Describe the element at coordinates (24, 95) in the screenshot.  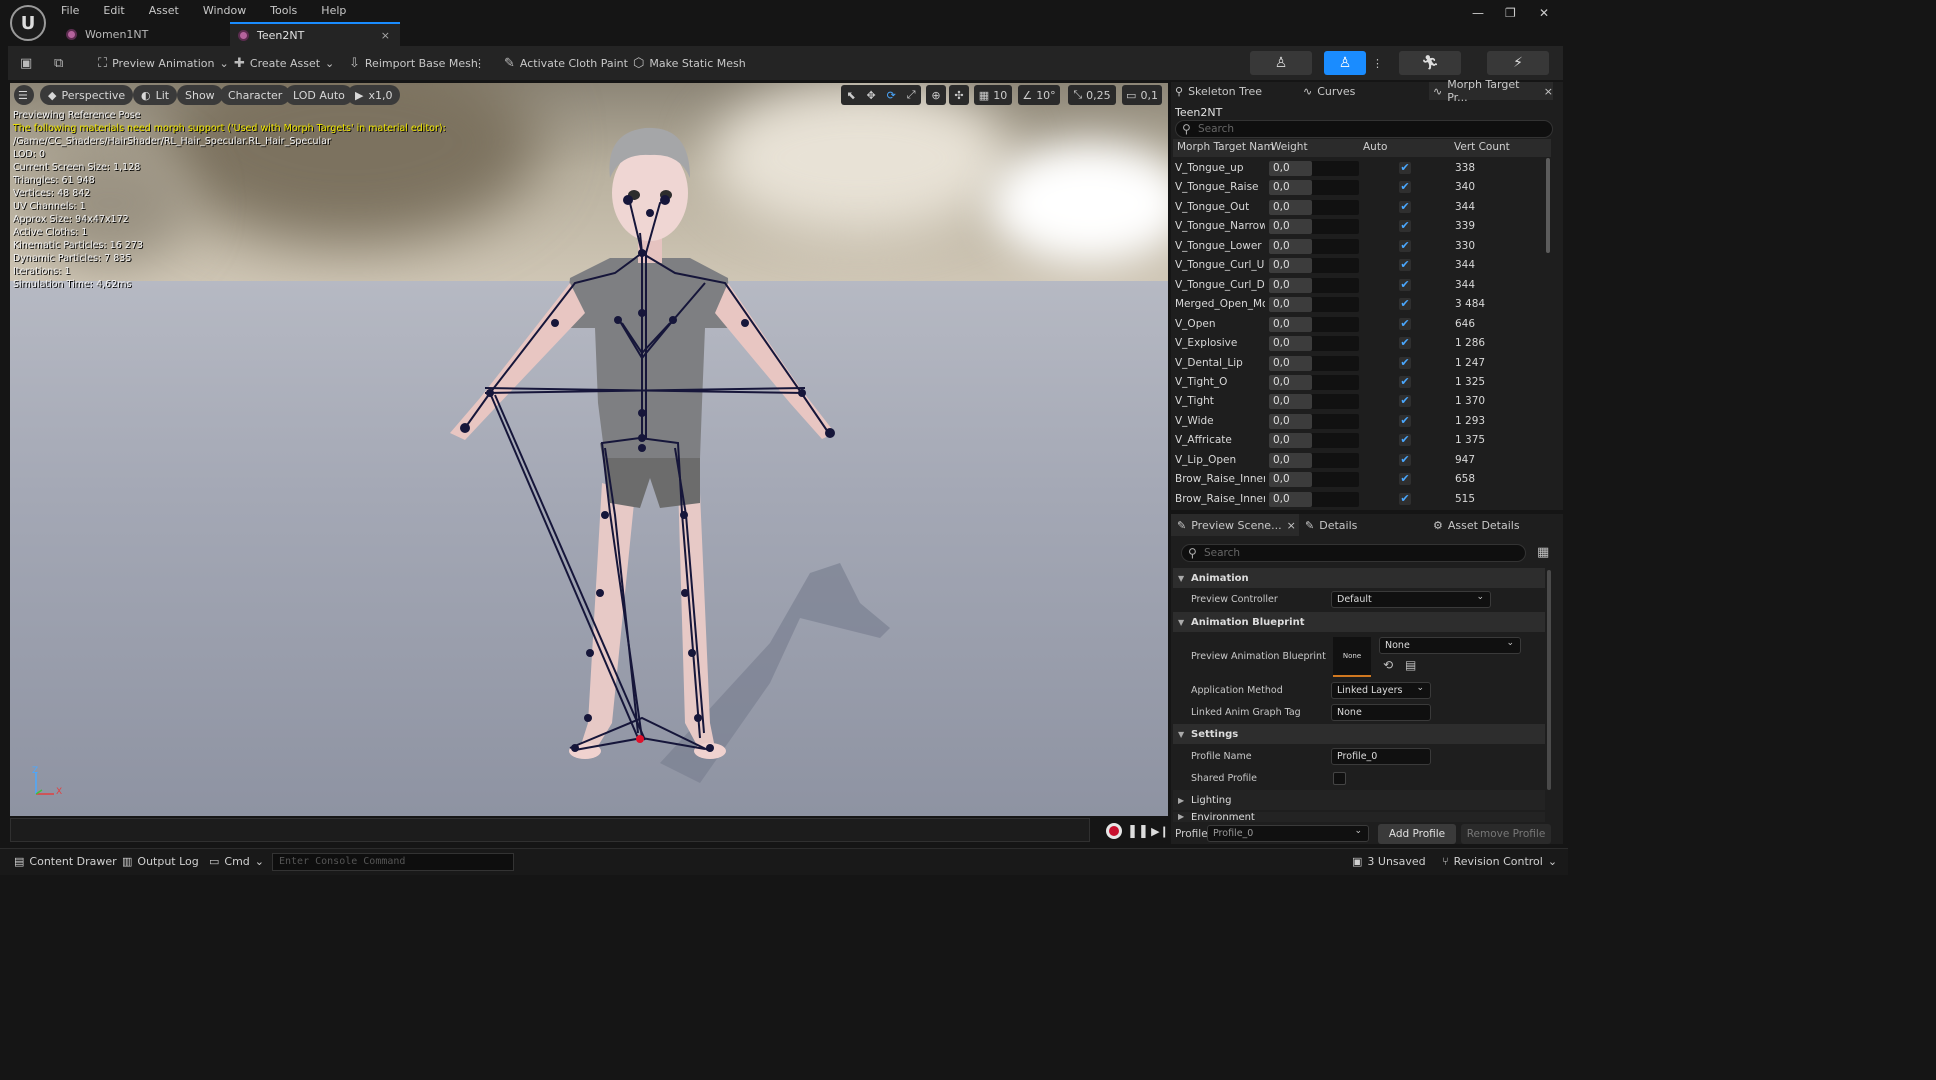
I see `viewport-menu-button: ☰` at that location.